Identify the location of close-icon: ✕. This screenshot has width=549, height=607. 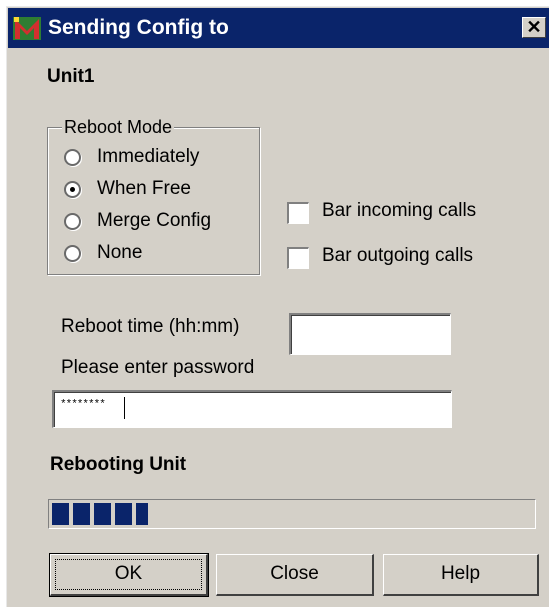
(534, 27).